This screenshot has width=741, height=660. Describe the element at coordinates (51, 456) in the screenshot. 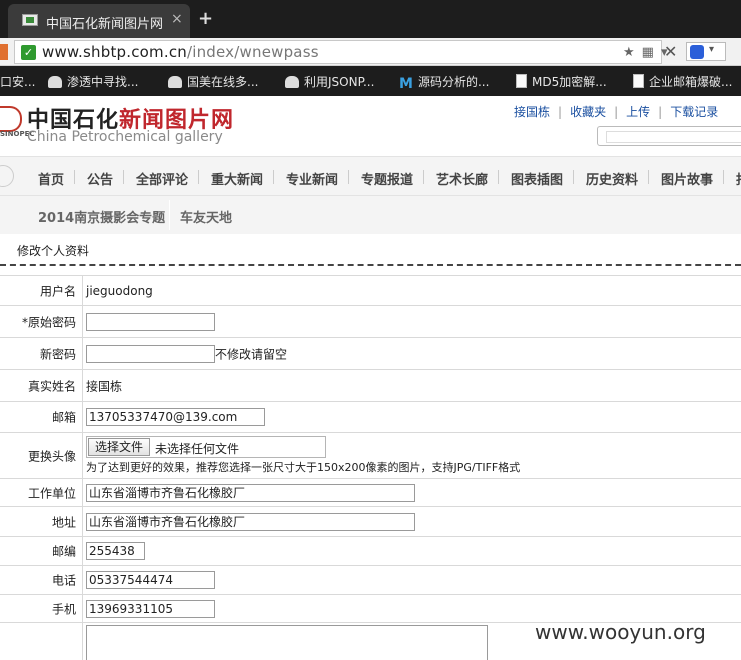

I see `label-text: 更换头像` at that location.